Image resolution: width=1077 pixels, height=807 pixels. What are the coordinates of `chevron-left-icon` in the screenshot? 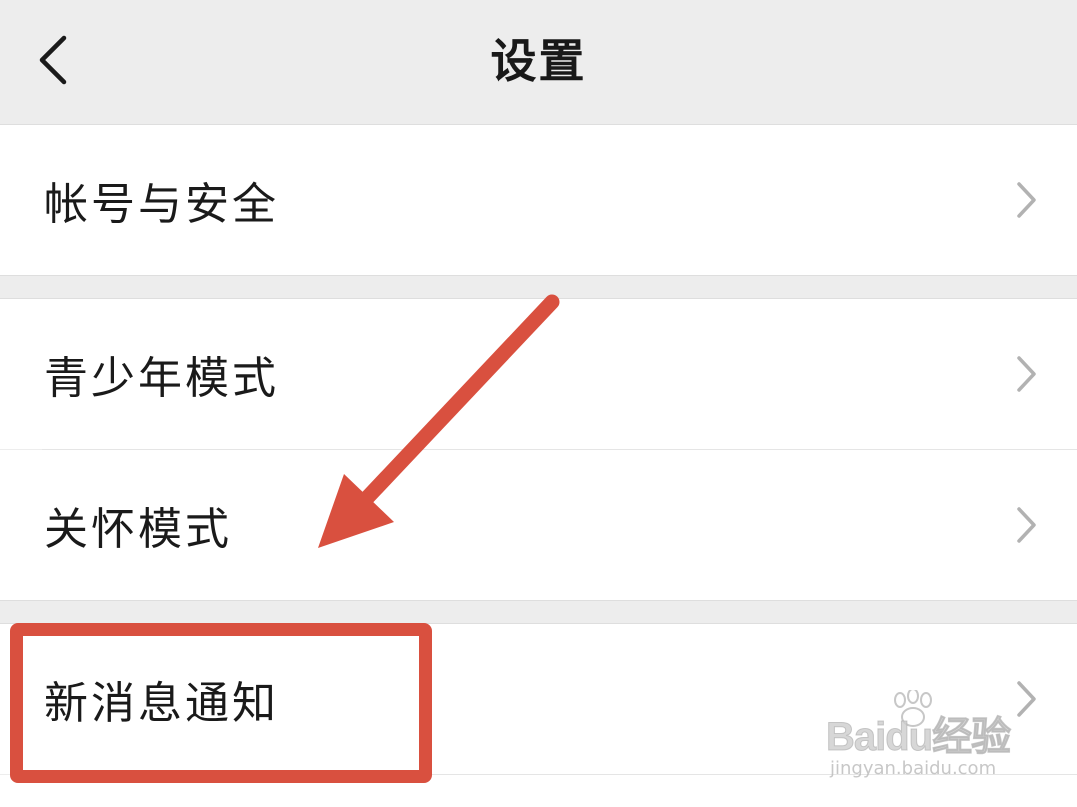 It's located at (53, 60).